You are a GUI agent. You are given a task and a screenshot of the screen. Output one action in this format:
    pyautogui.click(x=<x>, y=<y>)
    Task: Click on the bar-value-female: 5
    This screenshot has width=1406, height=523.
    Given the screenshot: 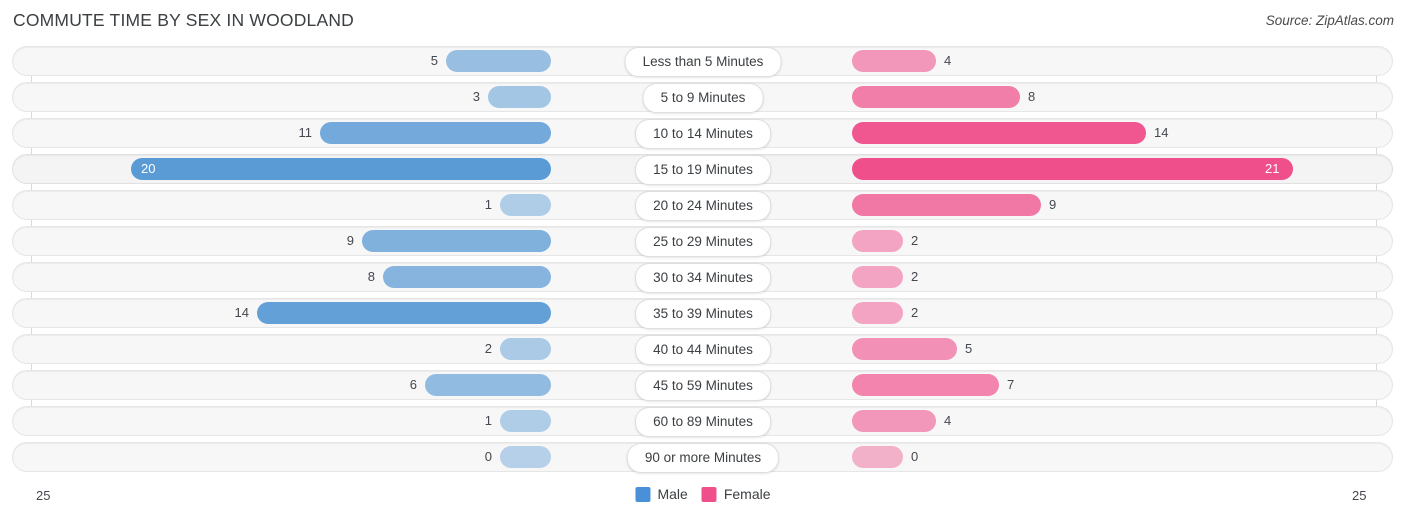 What is the action you would take?
    pyautogui.click(x=969, y=348)
    